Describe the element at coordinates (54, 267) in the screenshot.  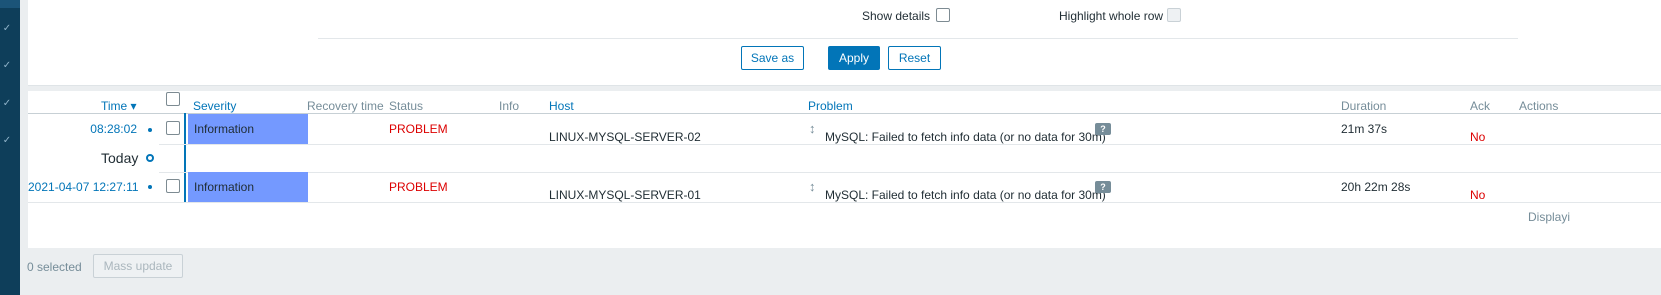
I see `selected-count: 0 selected` at that location.